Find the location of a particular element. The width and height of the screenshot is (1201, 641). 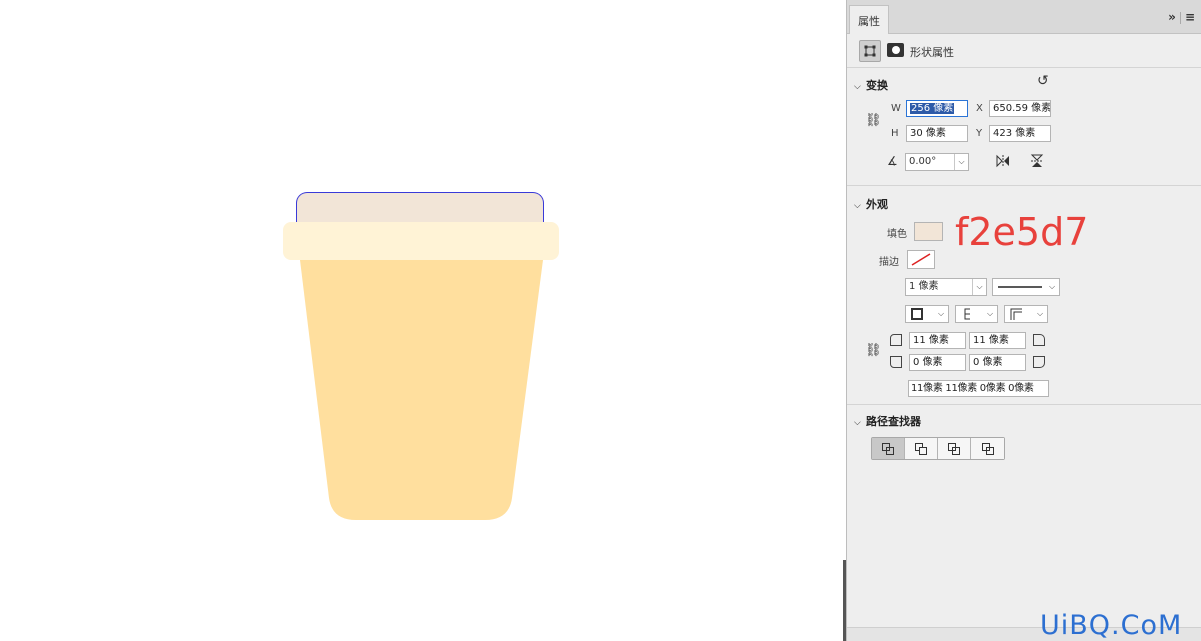

mask-icon is located at coordinates (895, 50).